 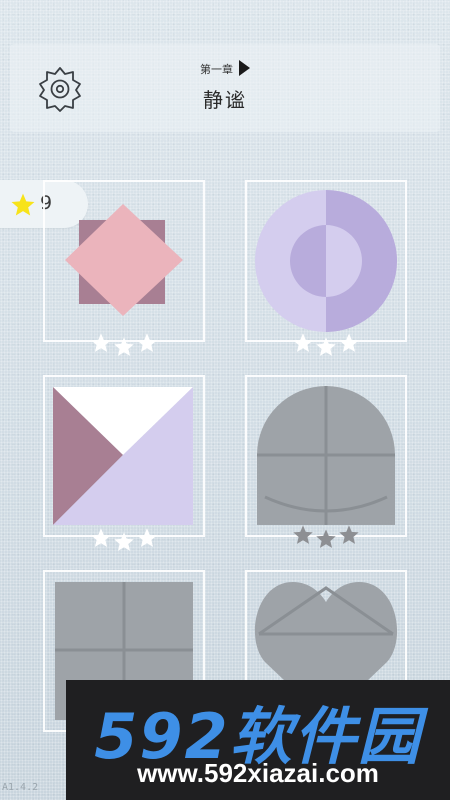 I want to click on level-2-tile, so click(x=326, y=261).